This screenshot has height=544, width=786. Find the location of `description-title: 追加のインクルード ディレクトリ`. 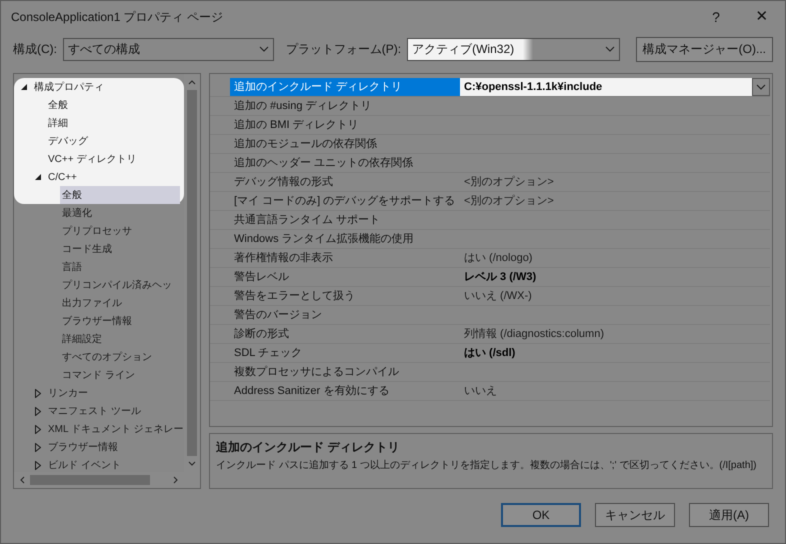

description-title: 追加のインクルード ディレクトリ is located at coordinates (308, 447).